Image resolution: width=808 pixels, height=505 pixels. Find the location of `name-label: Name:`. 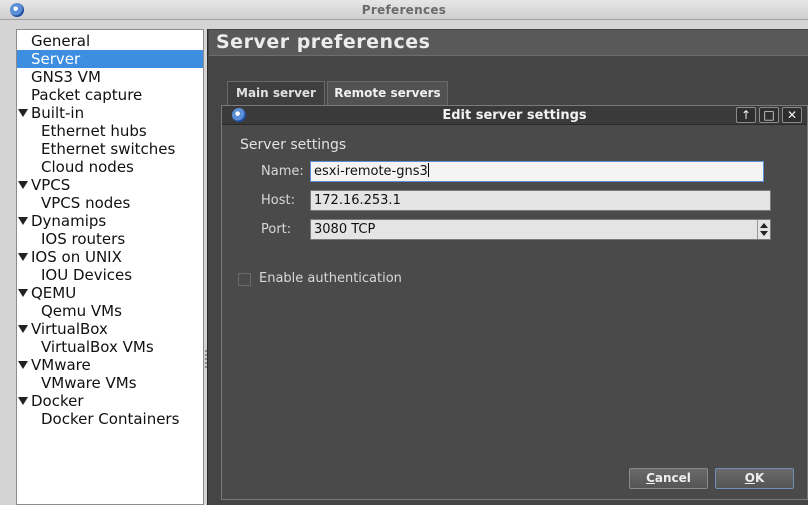

name-label: Name: is located at coordinates (282, 171).